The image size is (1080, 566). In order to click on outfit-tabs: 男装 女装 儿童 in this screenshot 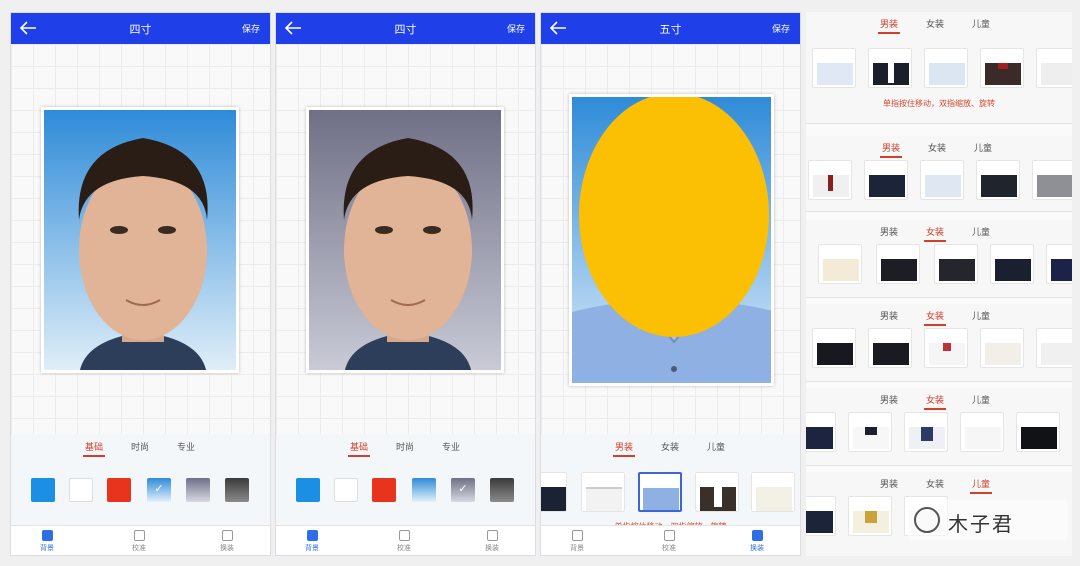, I will do `click(670, 451)`.